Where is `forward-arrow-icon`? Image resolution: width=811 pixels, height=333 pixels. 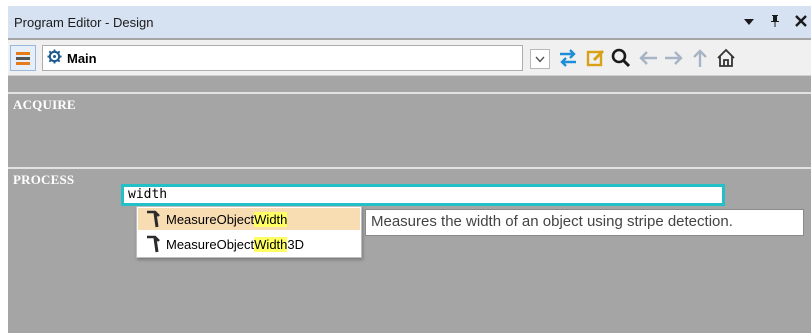
forward-arrow-icon is located at coordinates (674, 58).